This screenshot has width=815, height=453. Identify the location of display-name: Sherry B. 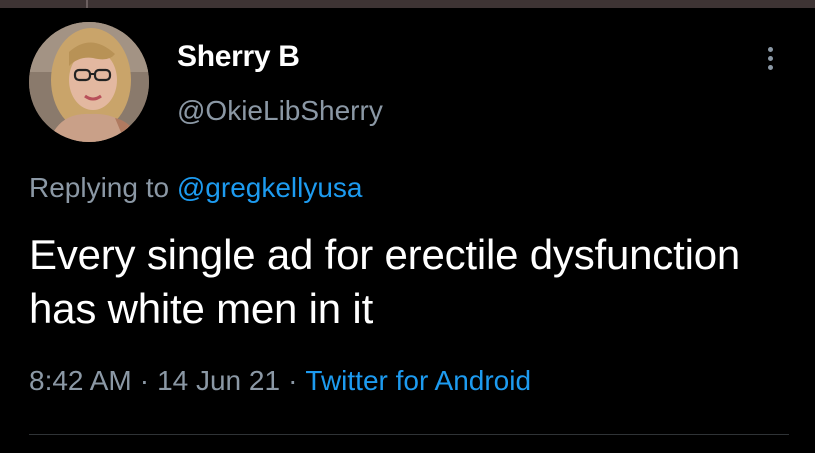
(238, 57).